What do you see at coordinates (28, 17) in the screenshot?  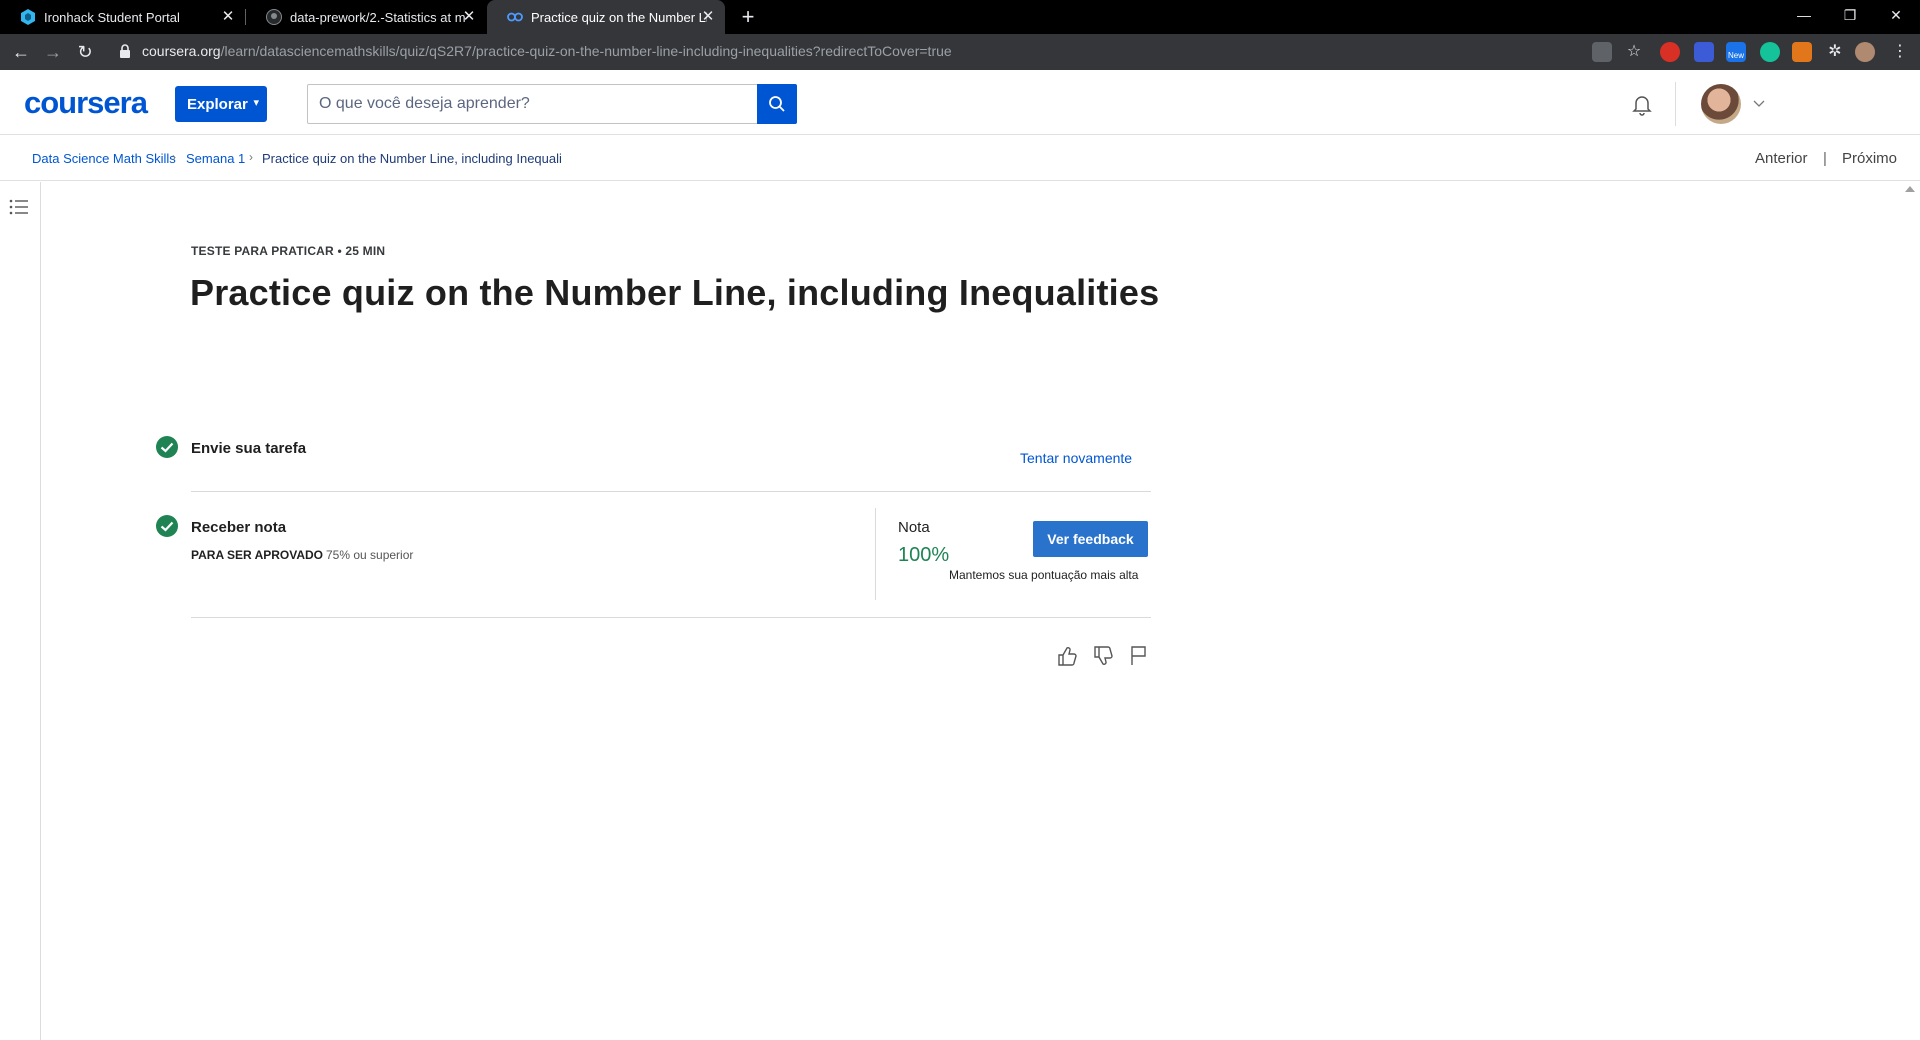 I see `ironhack-favicon-icon` at bounding box center [28, 17].